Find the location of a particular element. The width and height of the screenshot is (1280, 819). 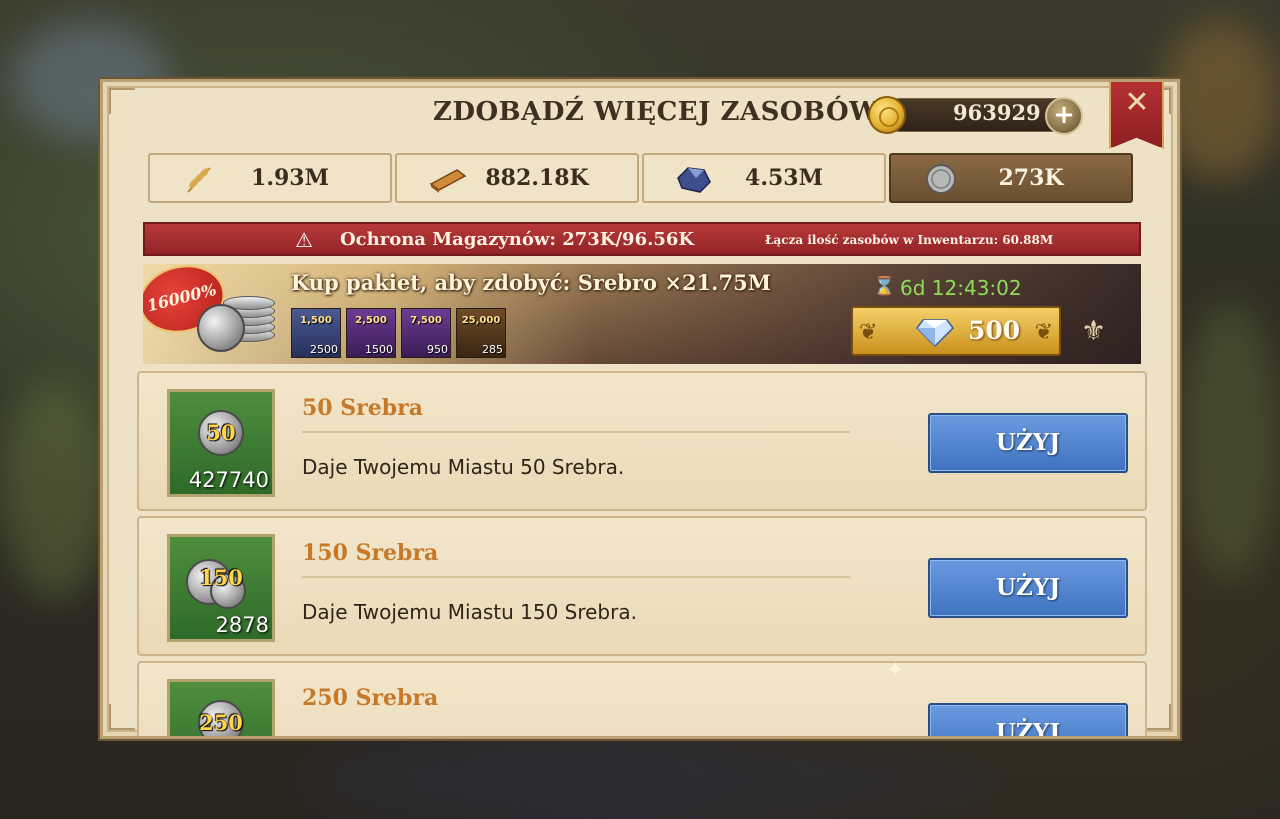

close-icon: ✕ is located at coordinates (1137, 103).